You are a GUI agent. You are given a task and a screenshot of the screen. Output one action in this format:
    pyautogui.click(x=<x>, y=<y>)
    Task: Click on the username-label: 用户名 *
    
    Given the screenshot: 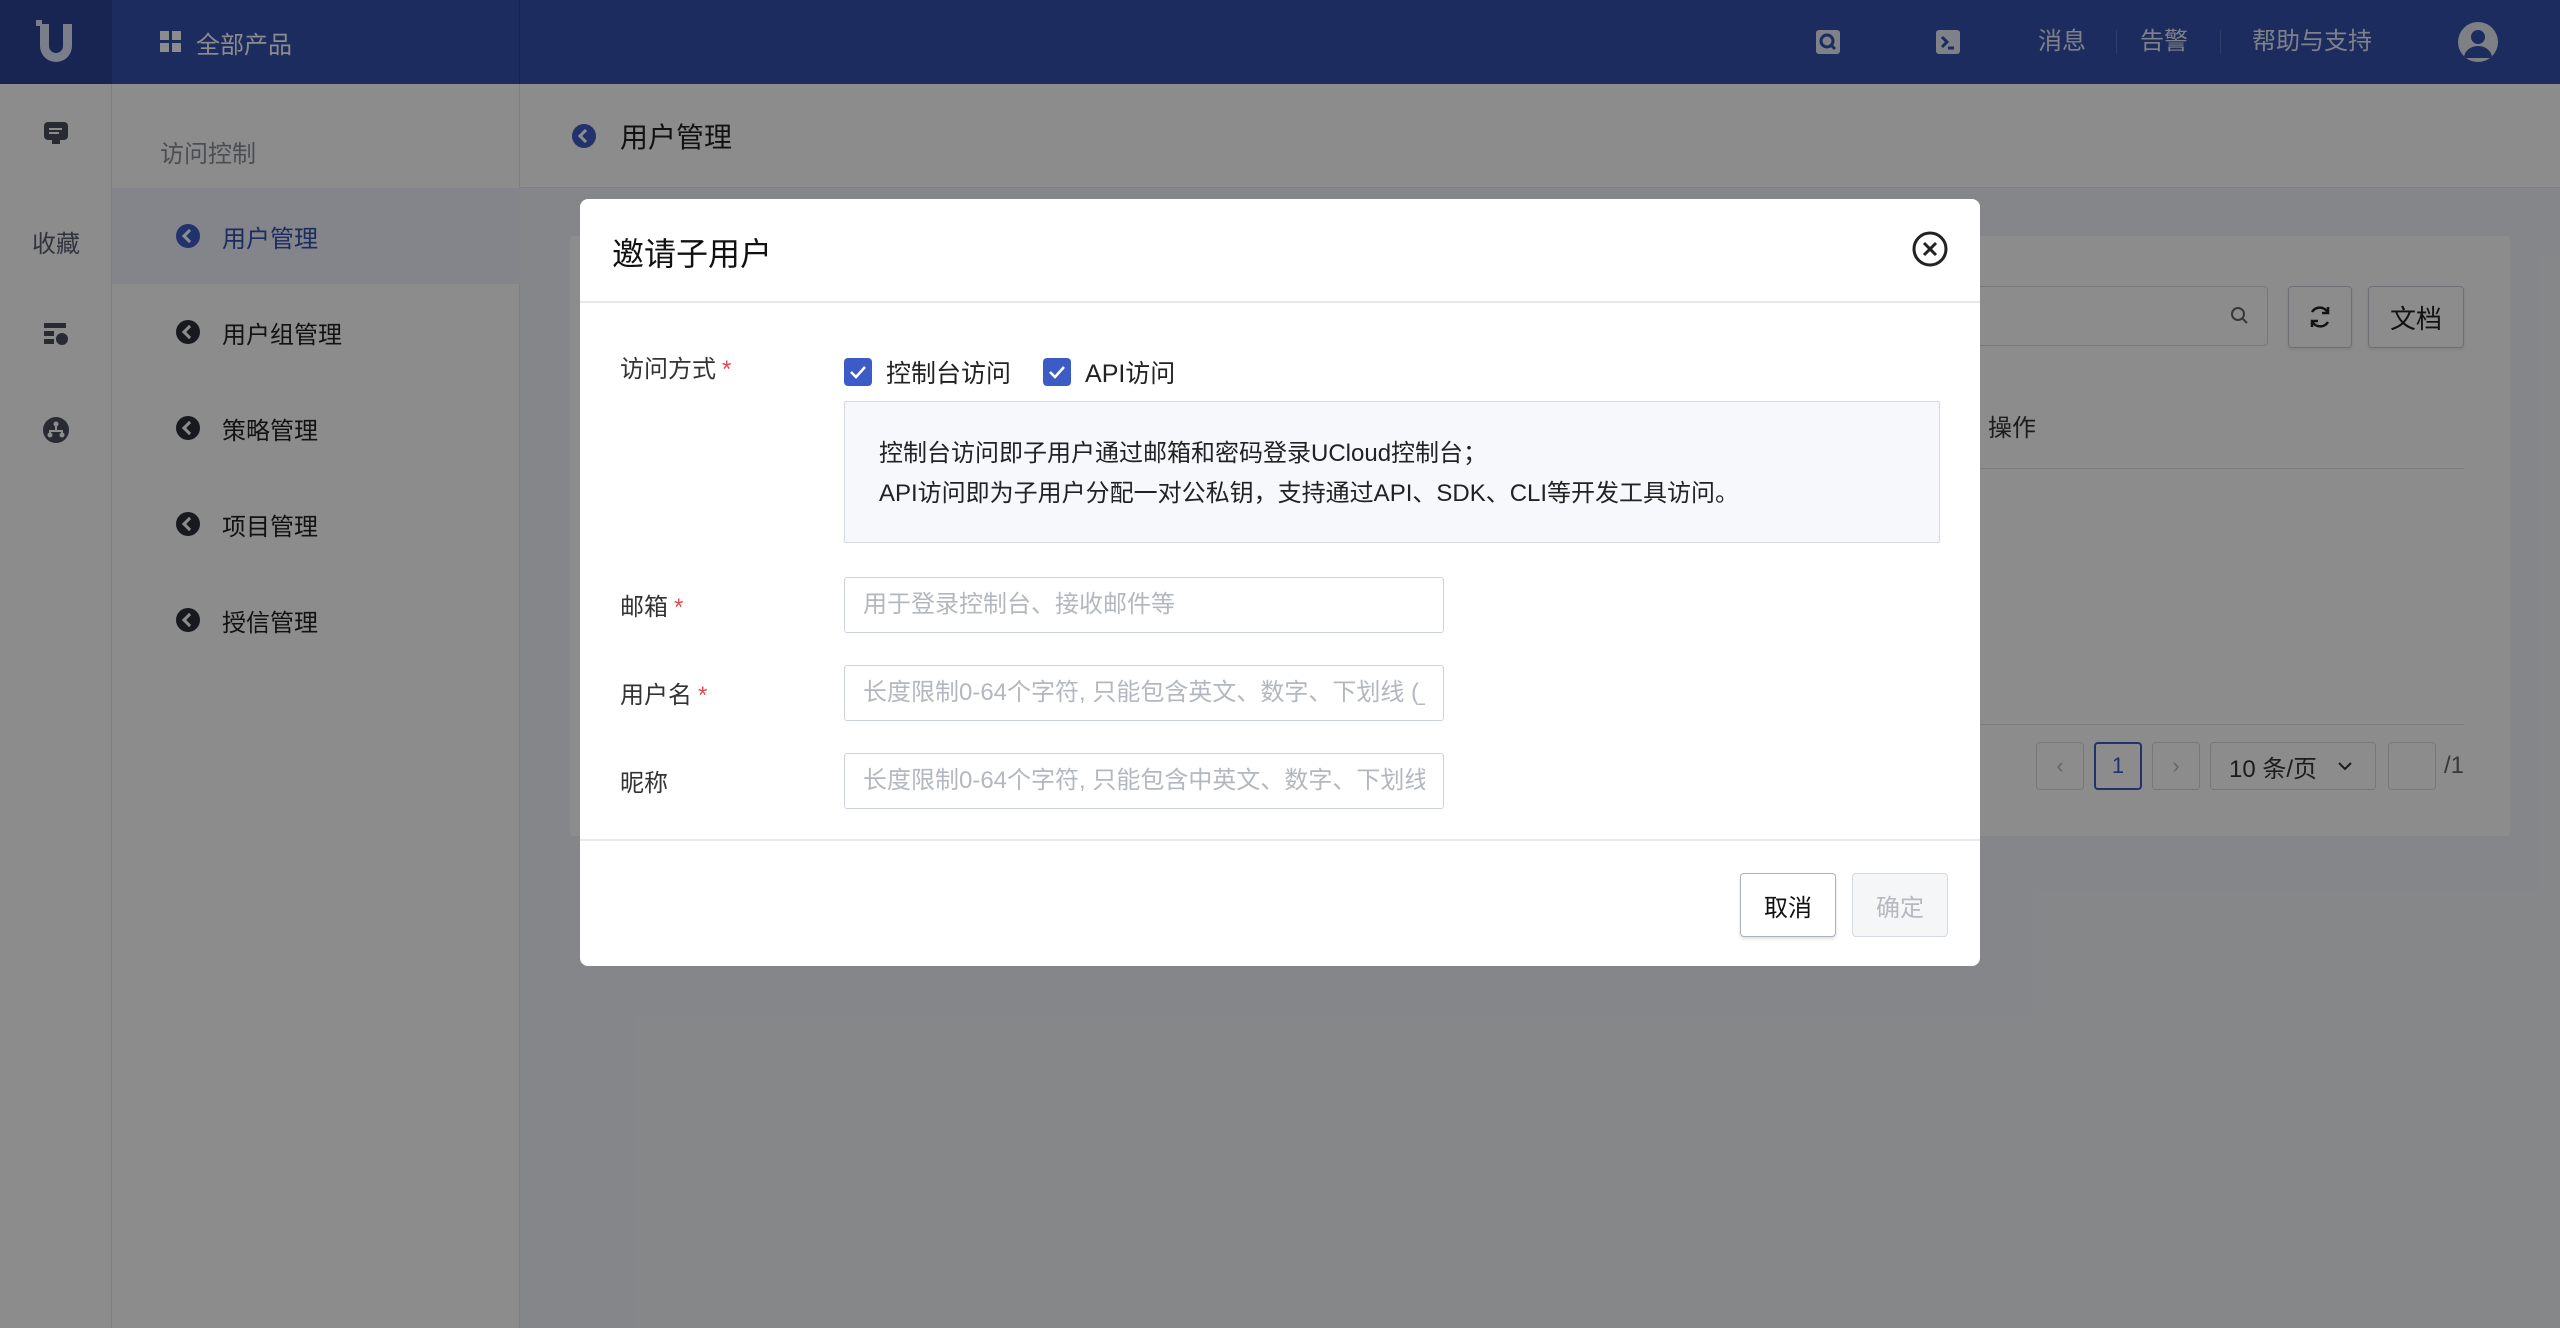 What is the action you would take?
    pyautogui.click(x=663, y=692)
    